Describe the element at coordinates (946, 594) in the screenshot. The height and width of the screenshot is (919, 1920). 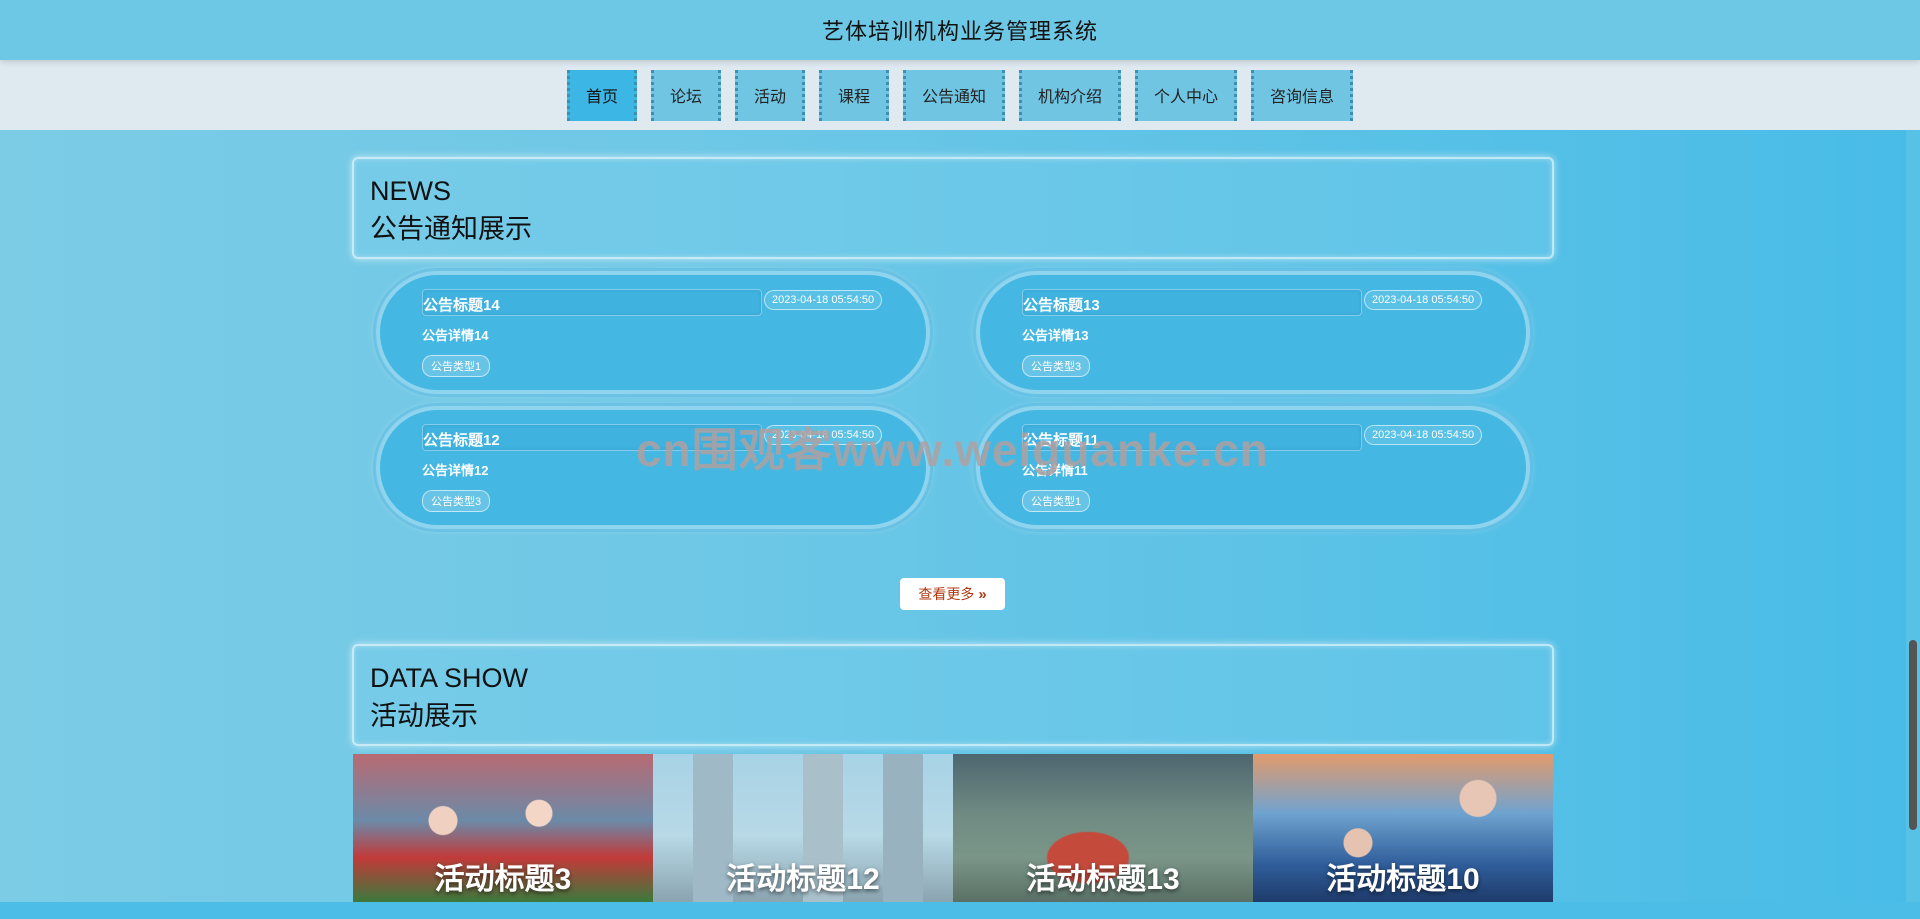
I see `view-more-label: 查看更多` at that location.